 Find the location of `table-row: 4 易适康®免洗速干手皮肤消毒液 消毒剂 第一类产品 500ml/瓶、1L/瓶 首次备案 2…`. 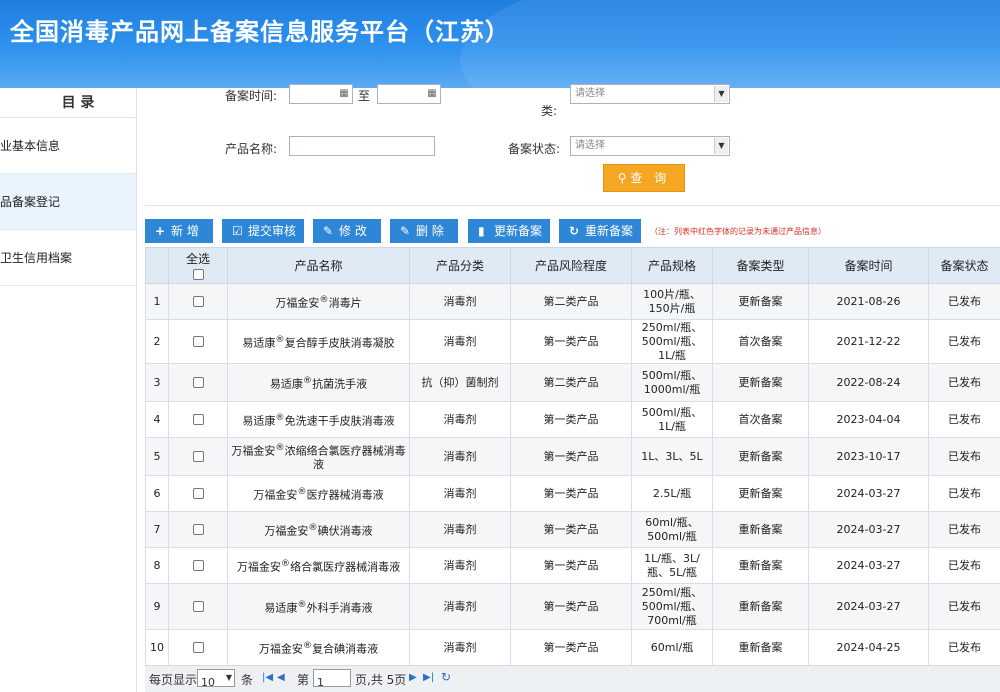

table-row: 4 易适康®免洗速干手皮肤消毒液 消毒剂 第一类产品 500ml/瓶、1L/瓶 首次备案 2… is located at coordinates (572, 419).